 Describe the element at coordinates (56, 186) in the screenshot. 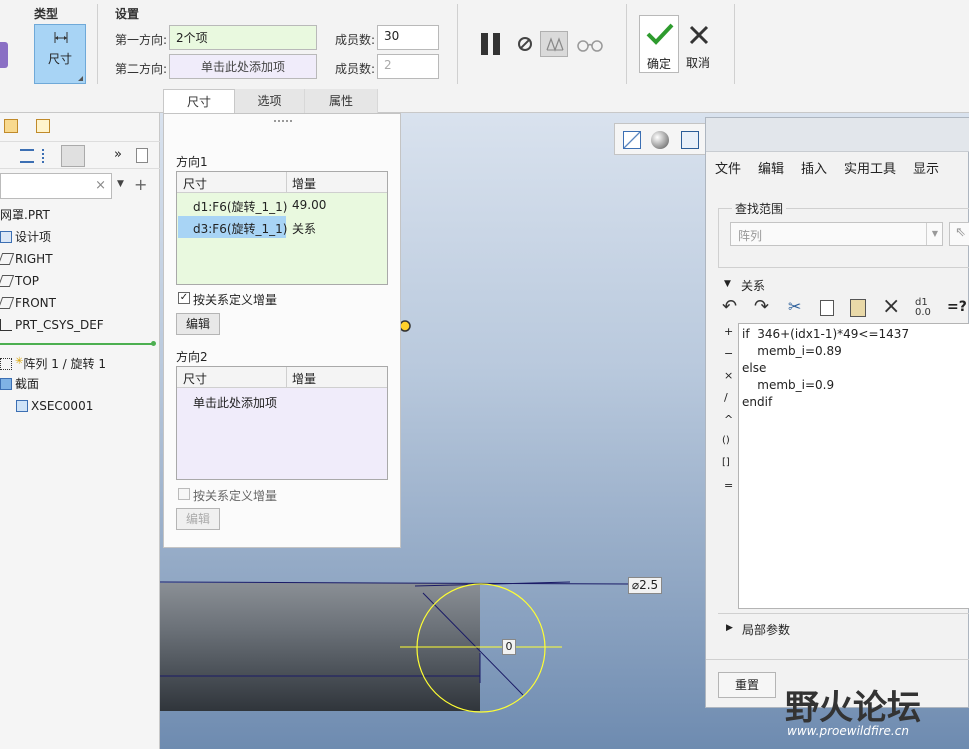

I see `tree-search-input: ×` at that location.